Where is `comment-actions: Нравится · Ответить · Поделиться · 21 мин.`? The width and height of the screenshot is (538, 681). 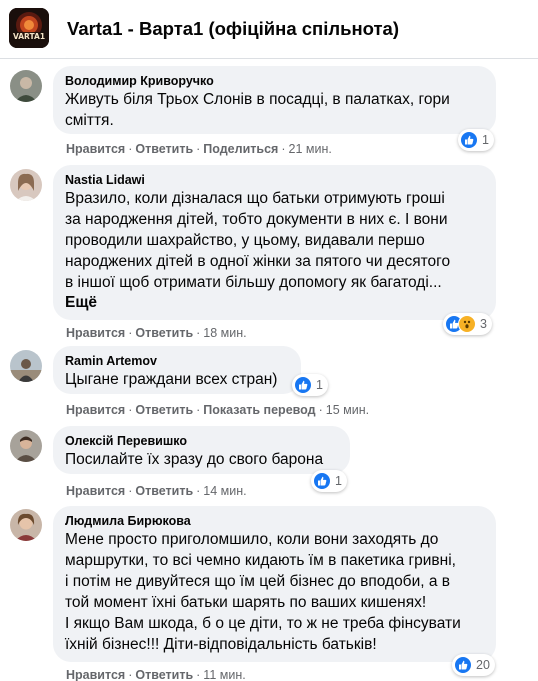
comment-actions: Нравится · Ответить · Поделиться · 21 мин. is located at coordinates (199, 149).